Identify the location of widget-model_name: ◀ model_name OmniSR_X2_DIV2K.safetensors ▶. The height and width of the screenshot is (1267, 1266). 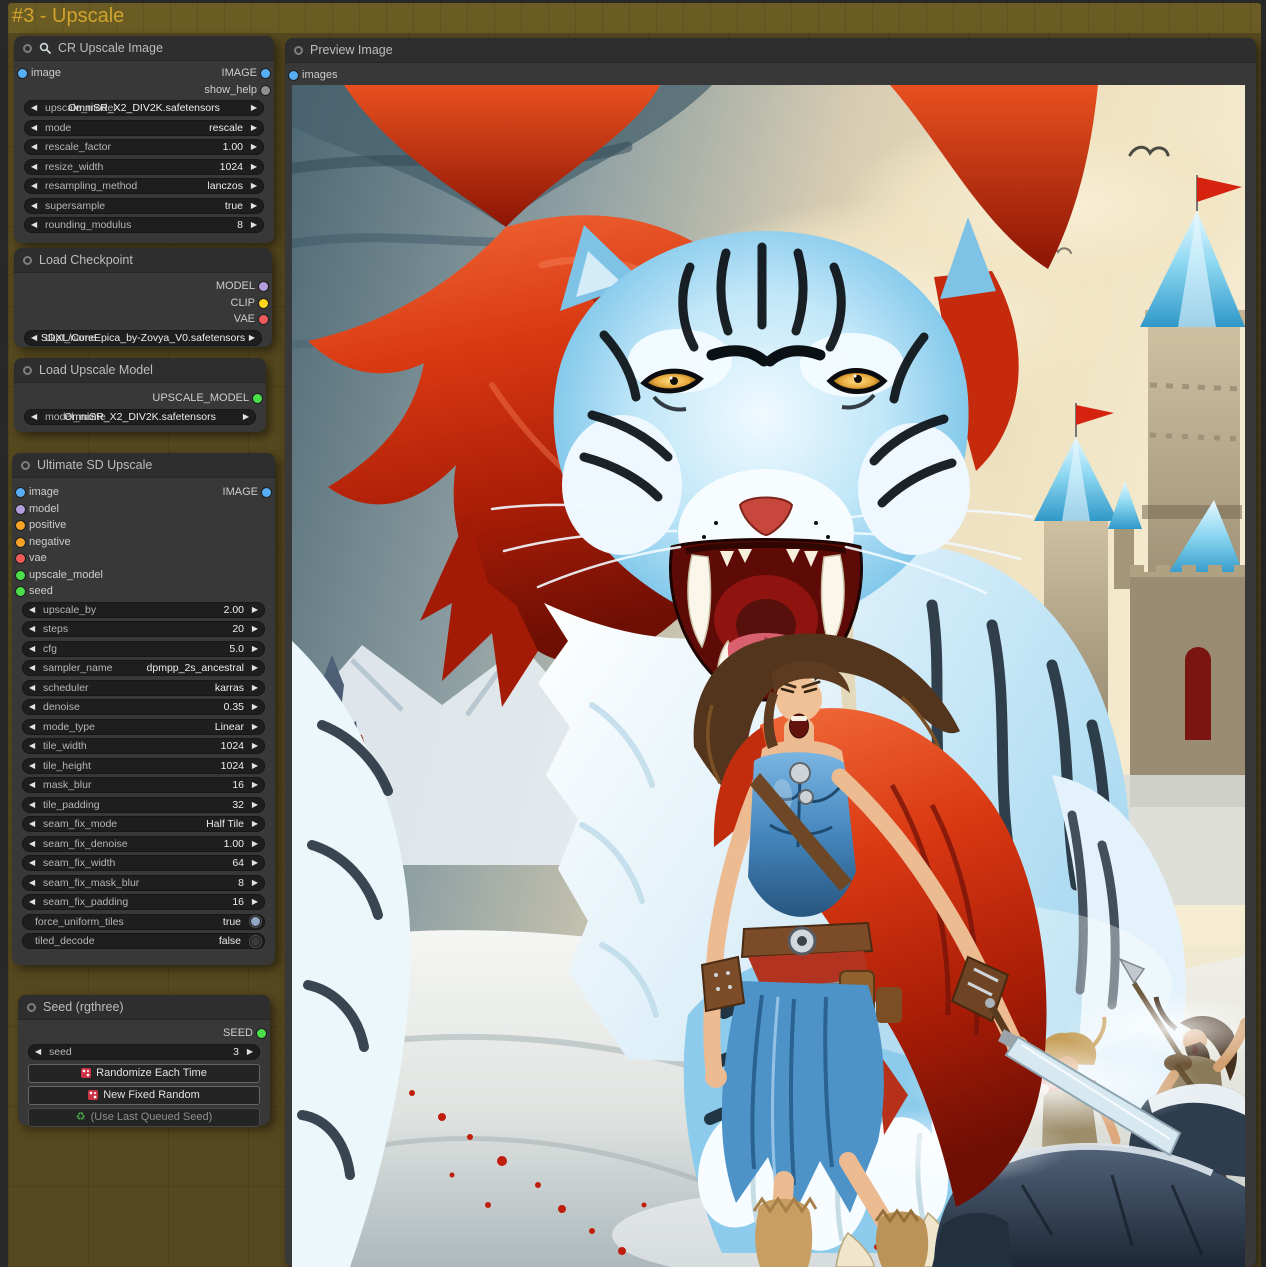
(140, 416).